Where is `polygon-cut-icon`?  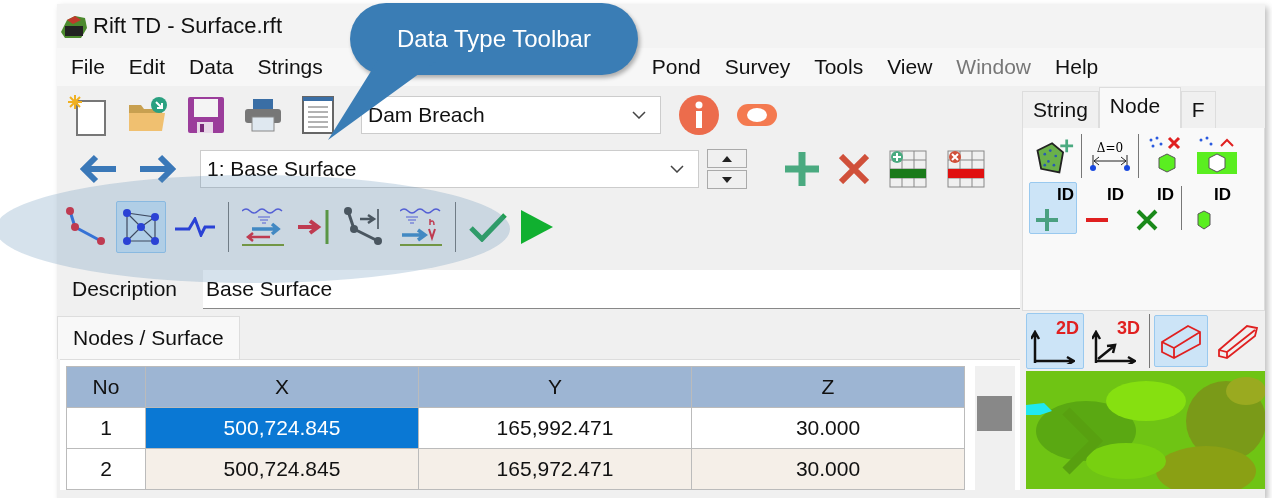 polygon-cut-icon is located at coordinates (1217, 156).